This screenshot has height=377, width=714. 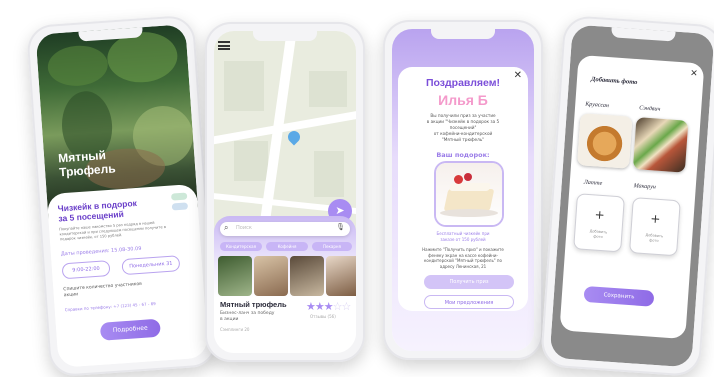 What do you see at coordinates (323, 316) in the screenshot?
I see `rating-label: Отзывы (56)` at bounding box center [323, 316].